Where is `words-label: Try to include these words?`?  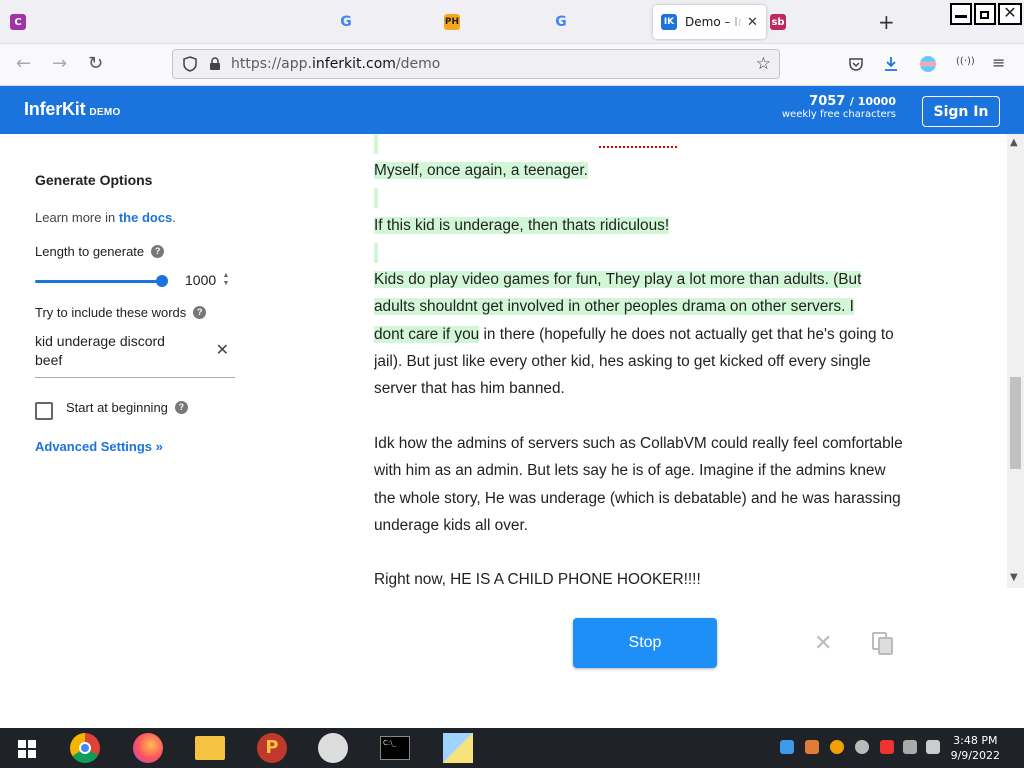
words-label: Try to include these words? is located at coordinates (121, 312).